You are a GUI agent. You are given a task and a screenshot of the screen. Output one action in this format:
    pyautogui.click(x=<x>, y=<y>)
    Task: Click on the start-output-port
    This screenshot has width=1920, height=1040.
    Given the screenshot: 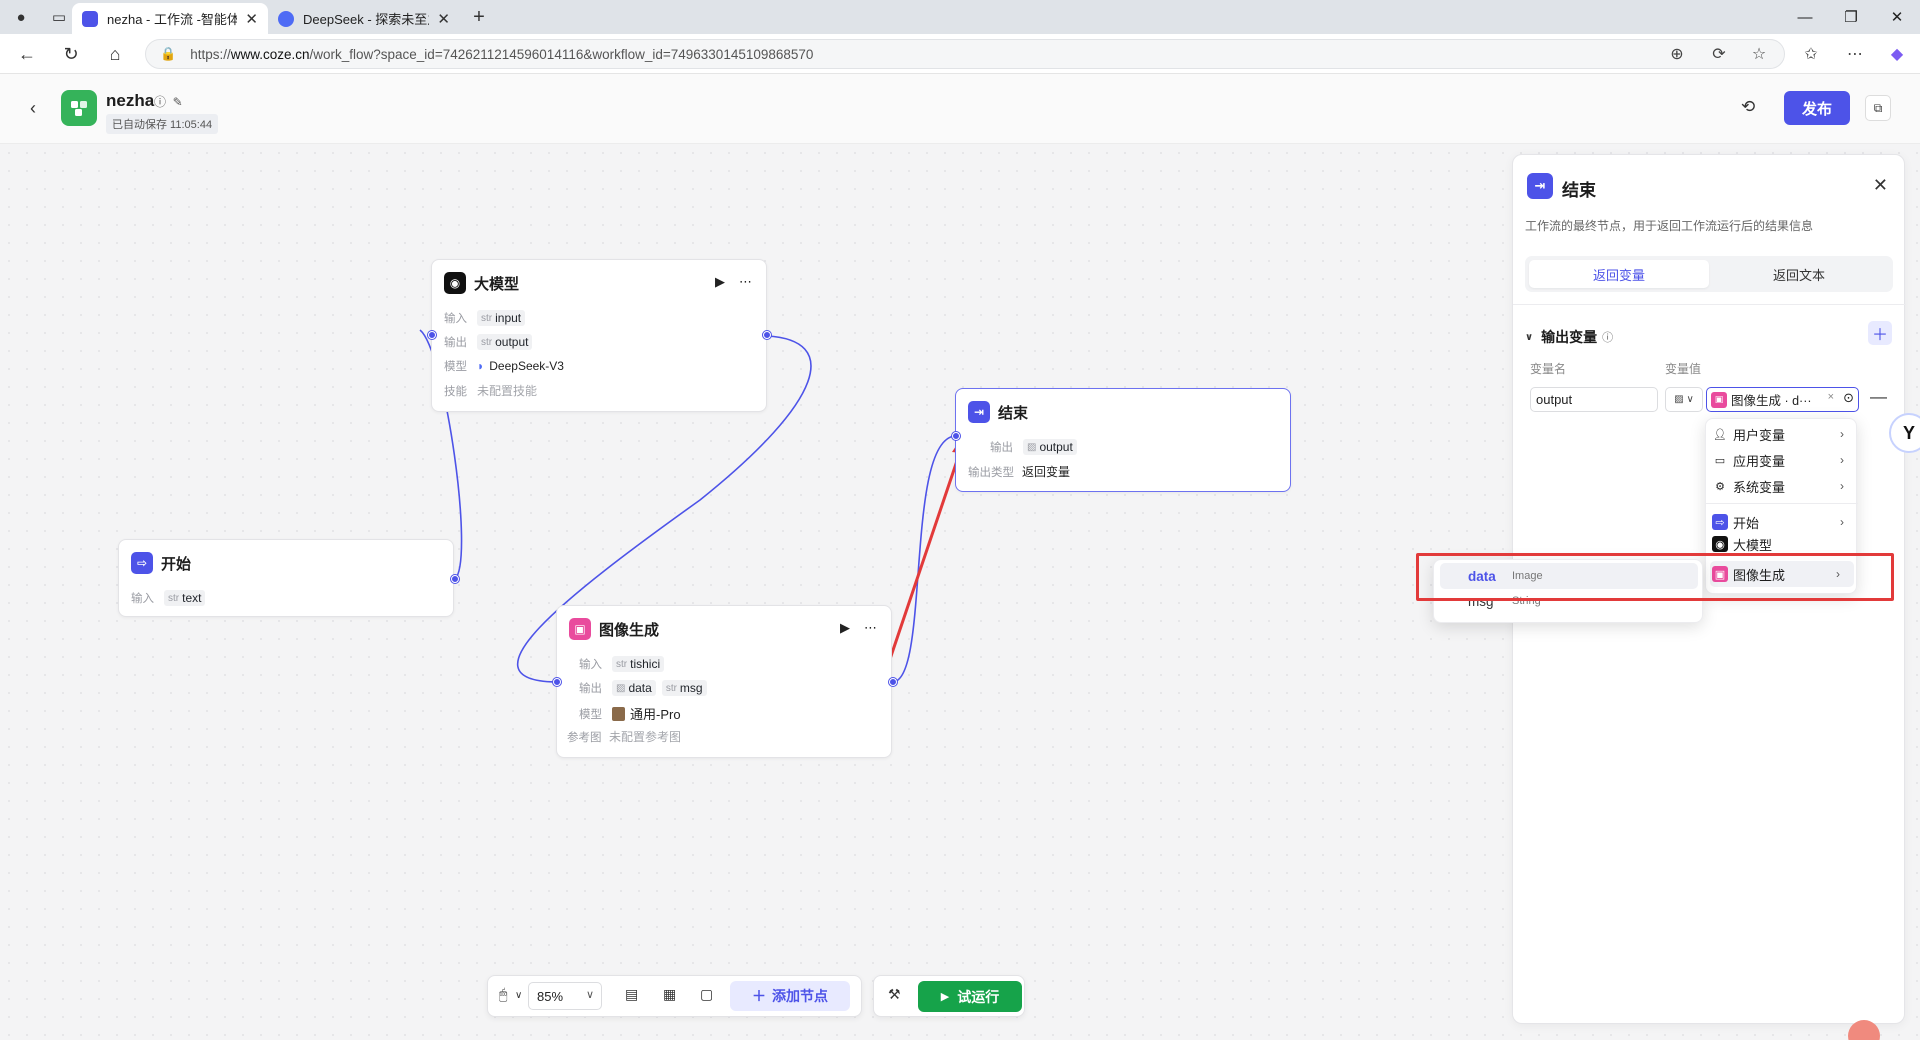 What is the action you would take?
    pyautogui.click(x=455, y=579)
    